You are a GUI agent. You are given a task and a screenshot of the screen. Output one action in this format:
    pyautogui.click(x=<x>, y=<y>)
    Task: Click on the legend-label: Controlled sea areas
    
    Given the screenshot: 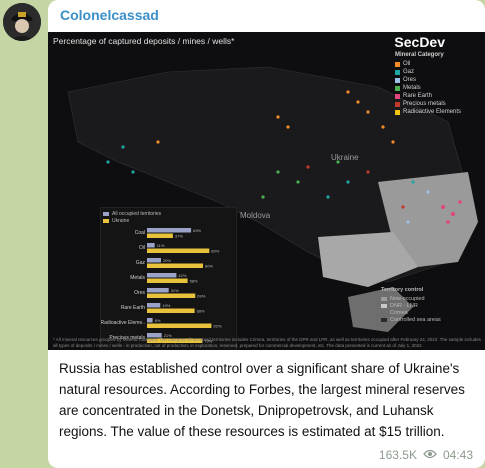 What is the action you would take?
    pyautogui.click(x=415, y=319)
    